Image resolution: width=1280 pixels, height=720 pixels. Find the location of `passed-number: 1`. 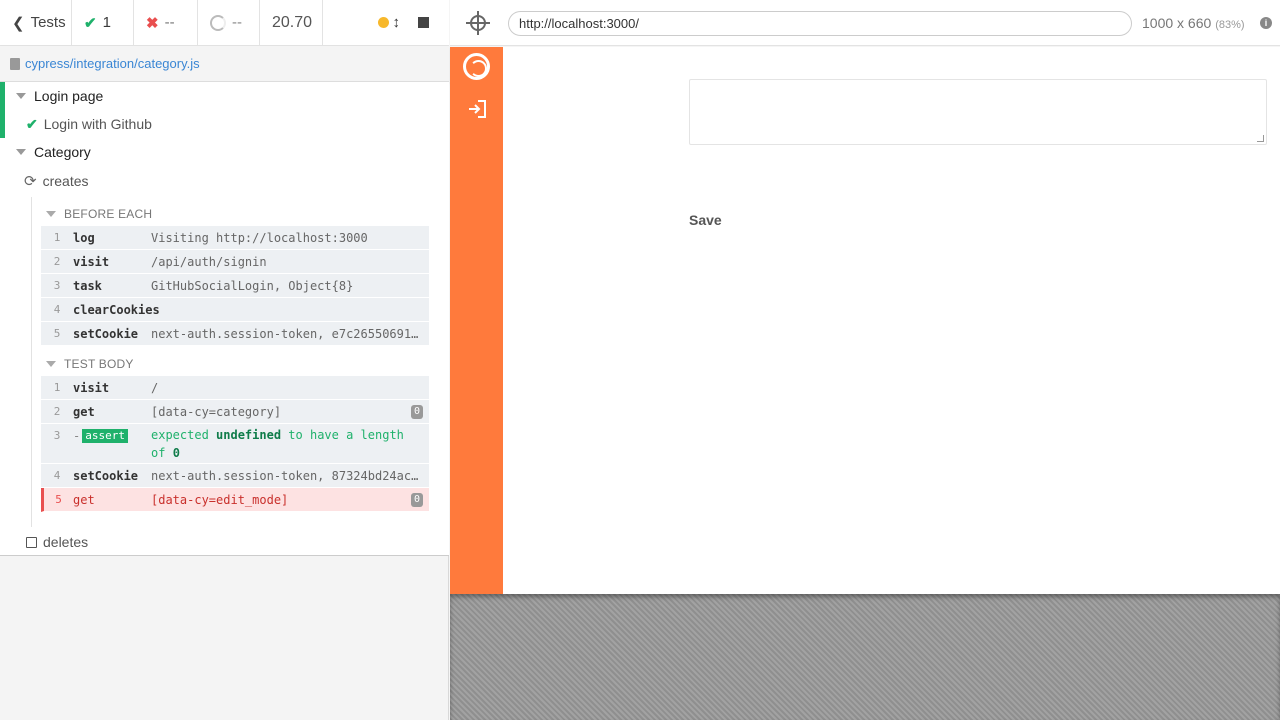

passed-number: 1 is located at coordinates (106, 22).